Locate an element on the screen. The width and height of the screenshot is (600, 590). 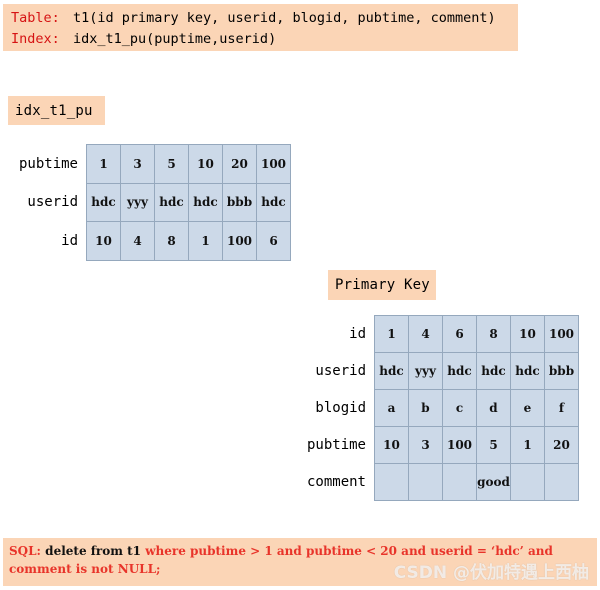
table-row: userid hdc yyy hdc hdc hdc bbb is located at coordinates (436, 371).